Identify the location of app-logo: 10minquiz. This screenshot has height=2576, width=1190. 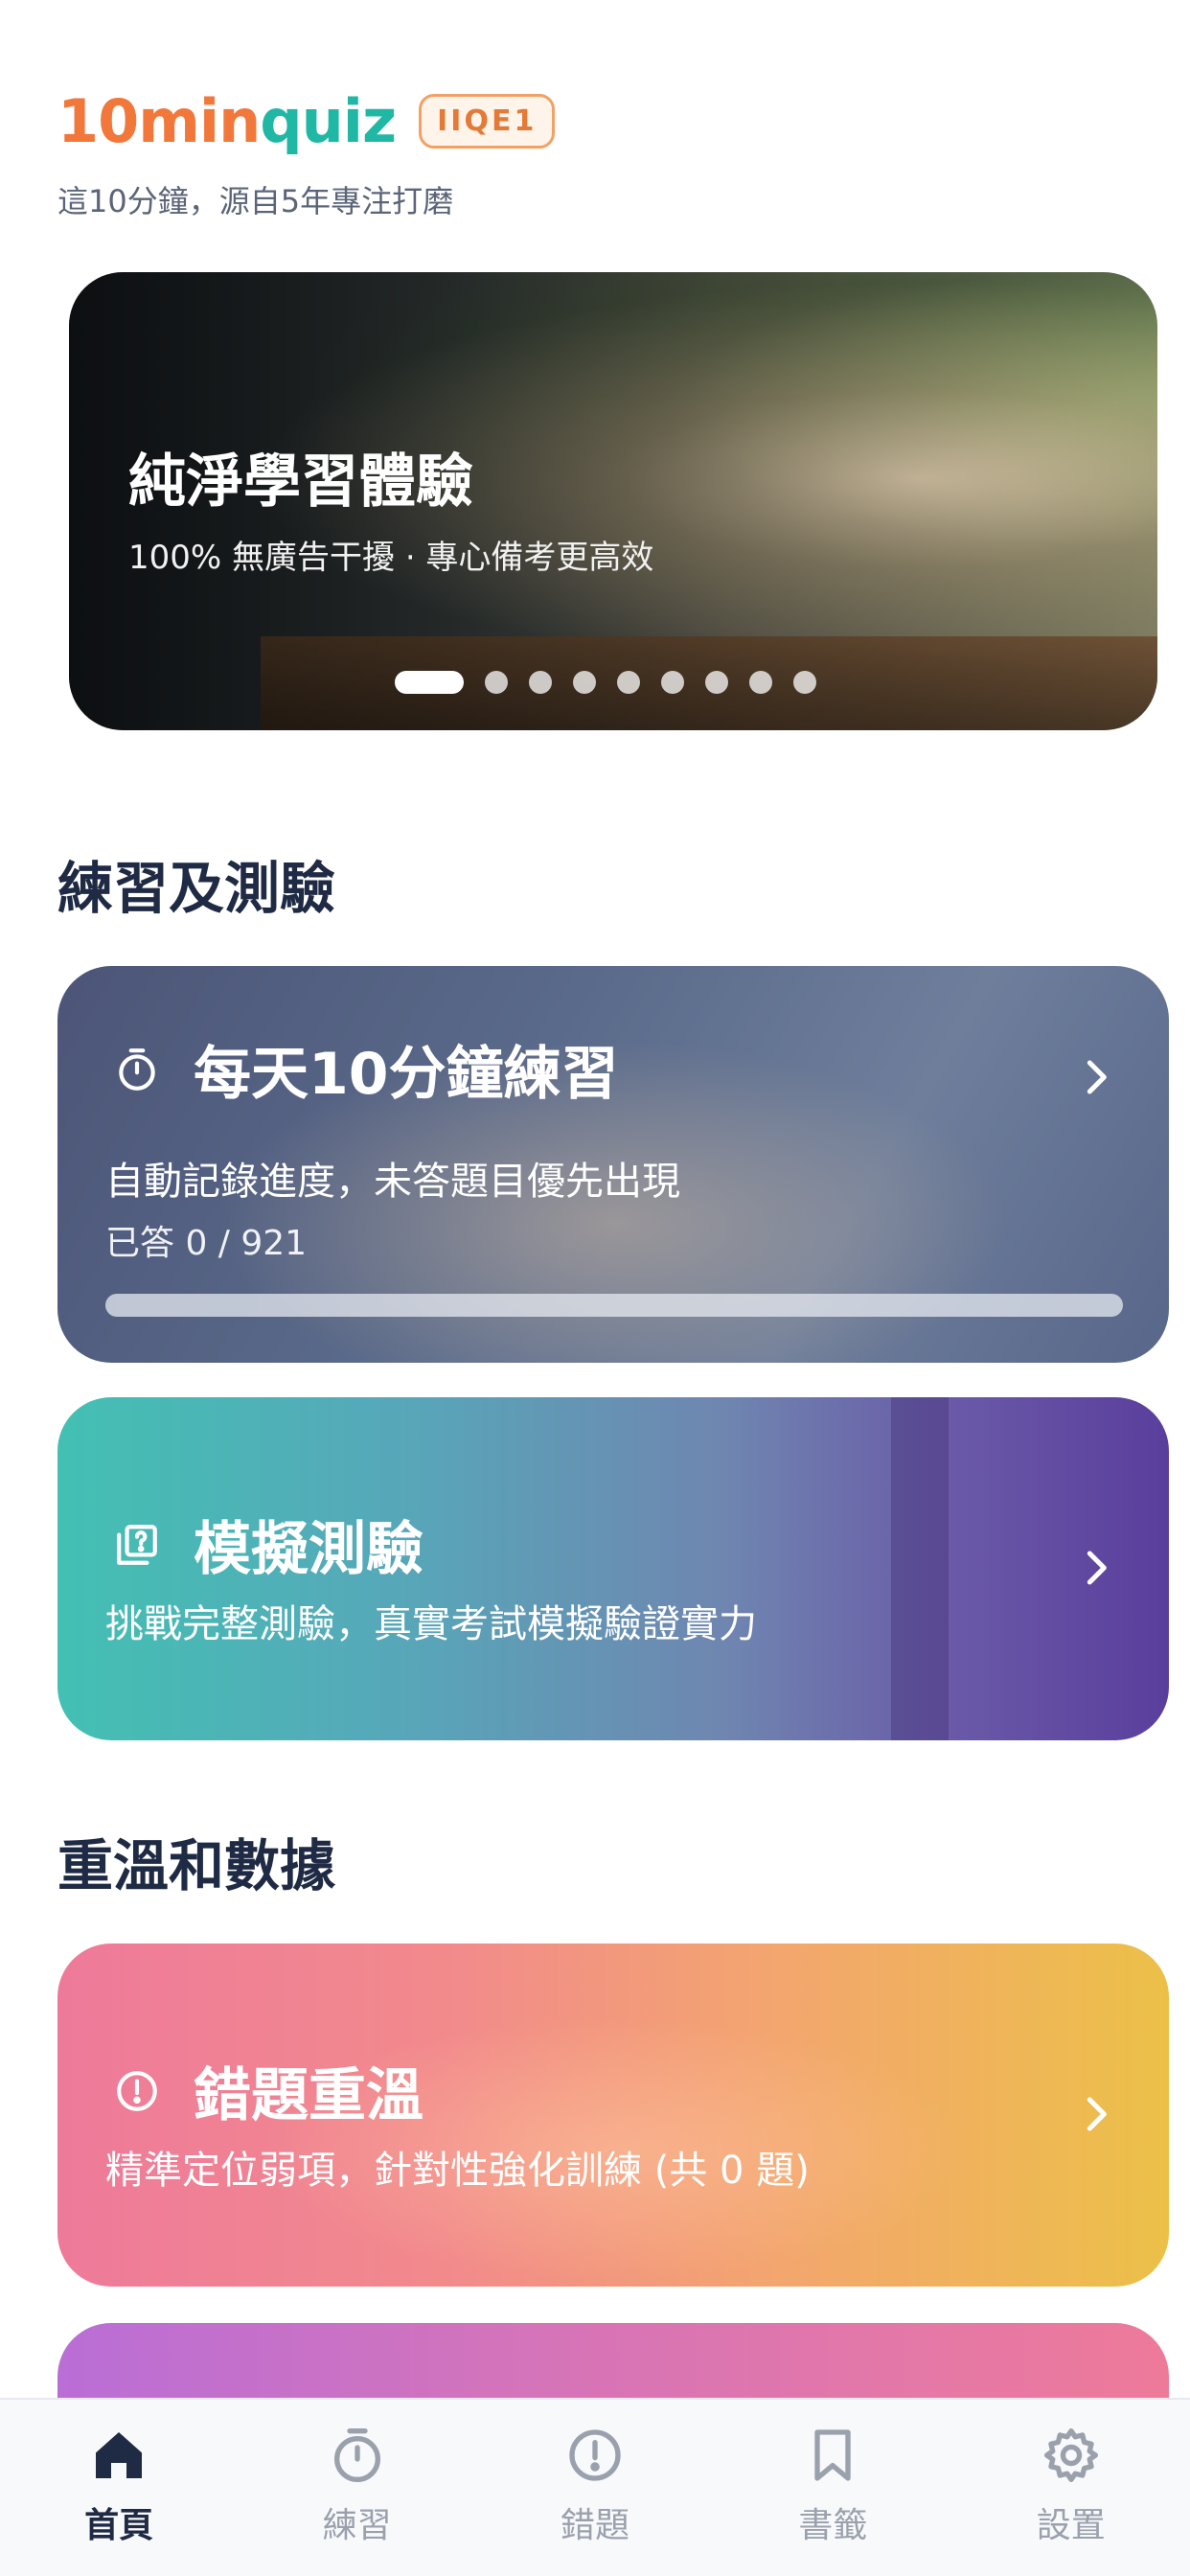
(227, 121).